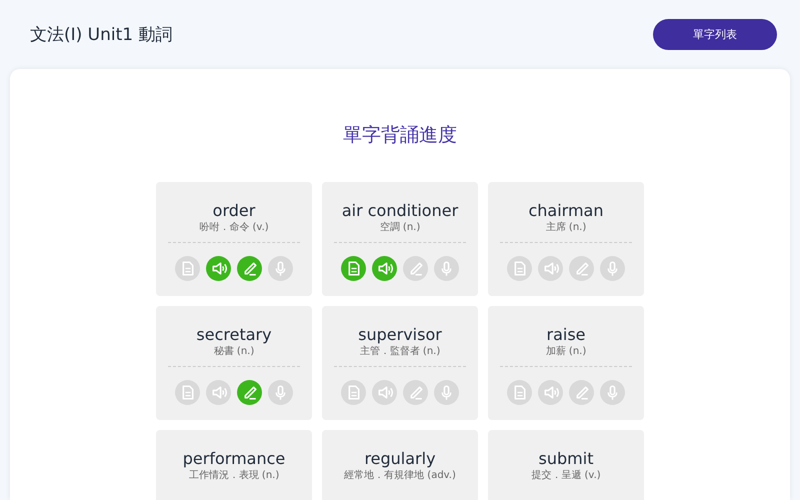 The height and width of the screenshot is (500, 800). I want to click on english-word: raise, so click(565, 335).